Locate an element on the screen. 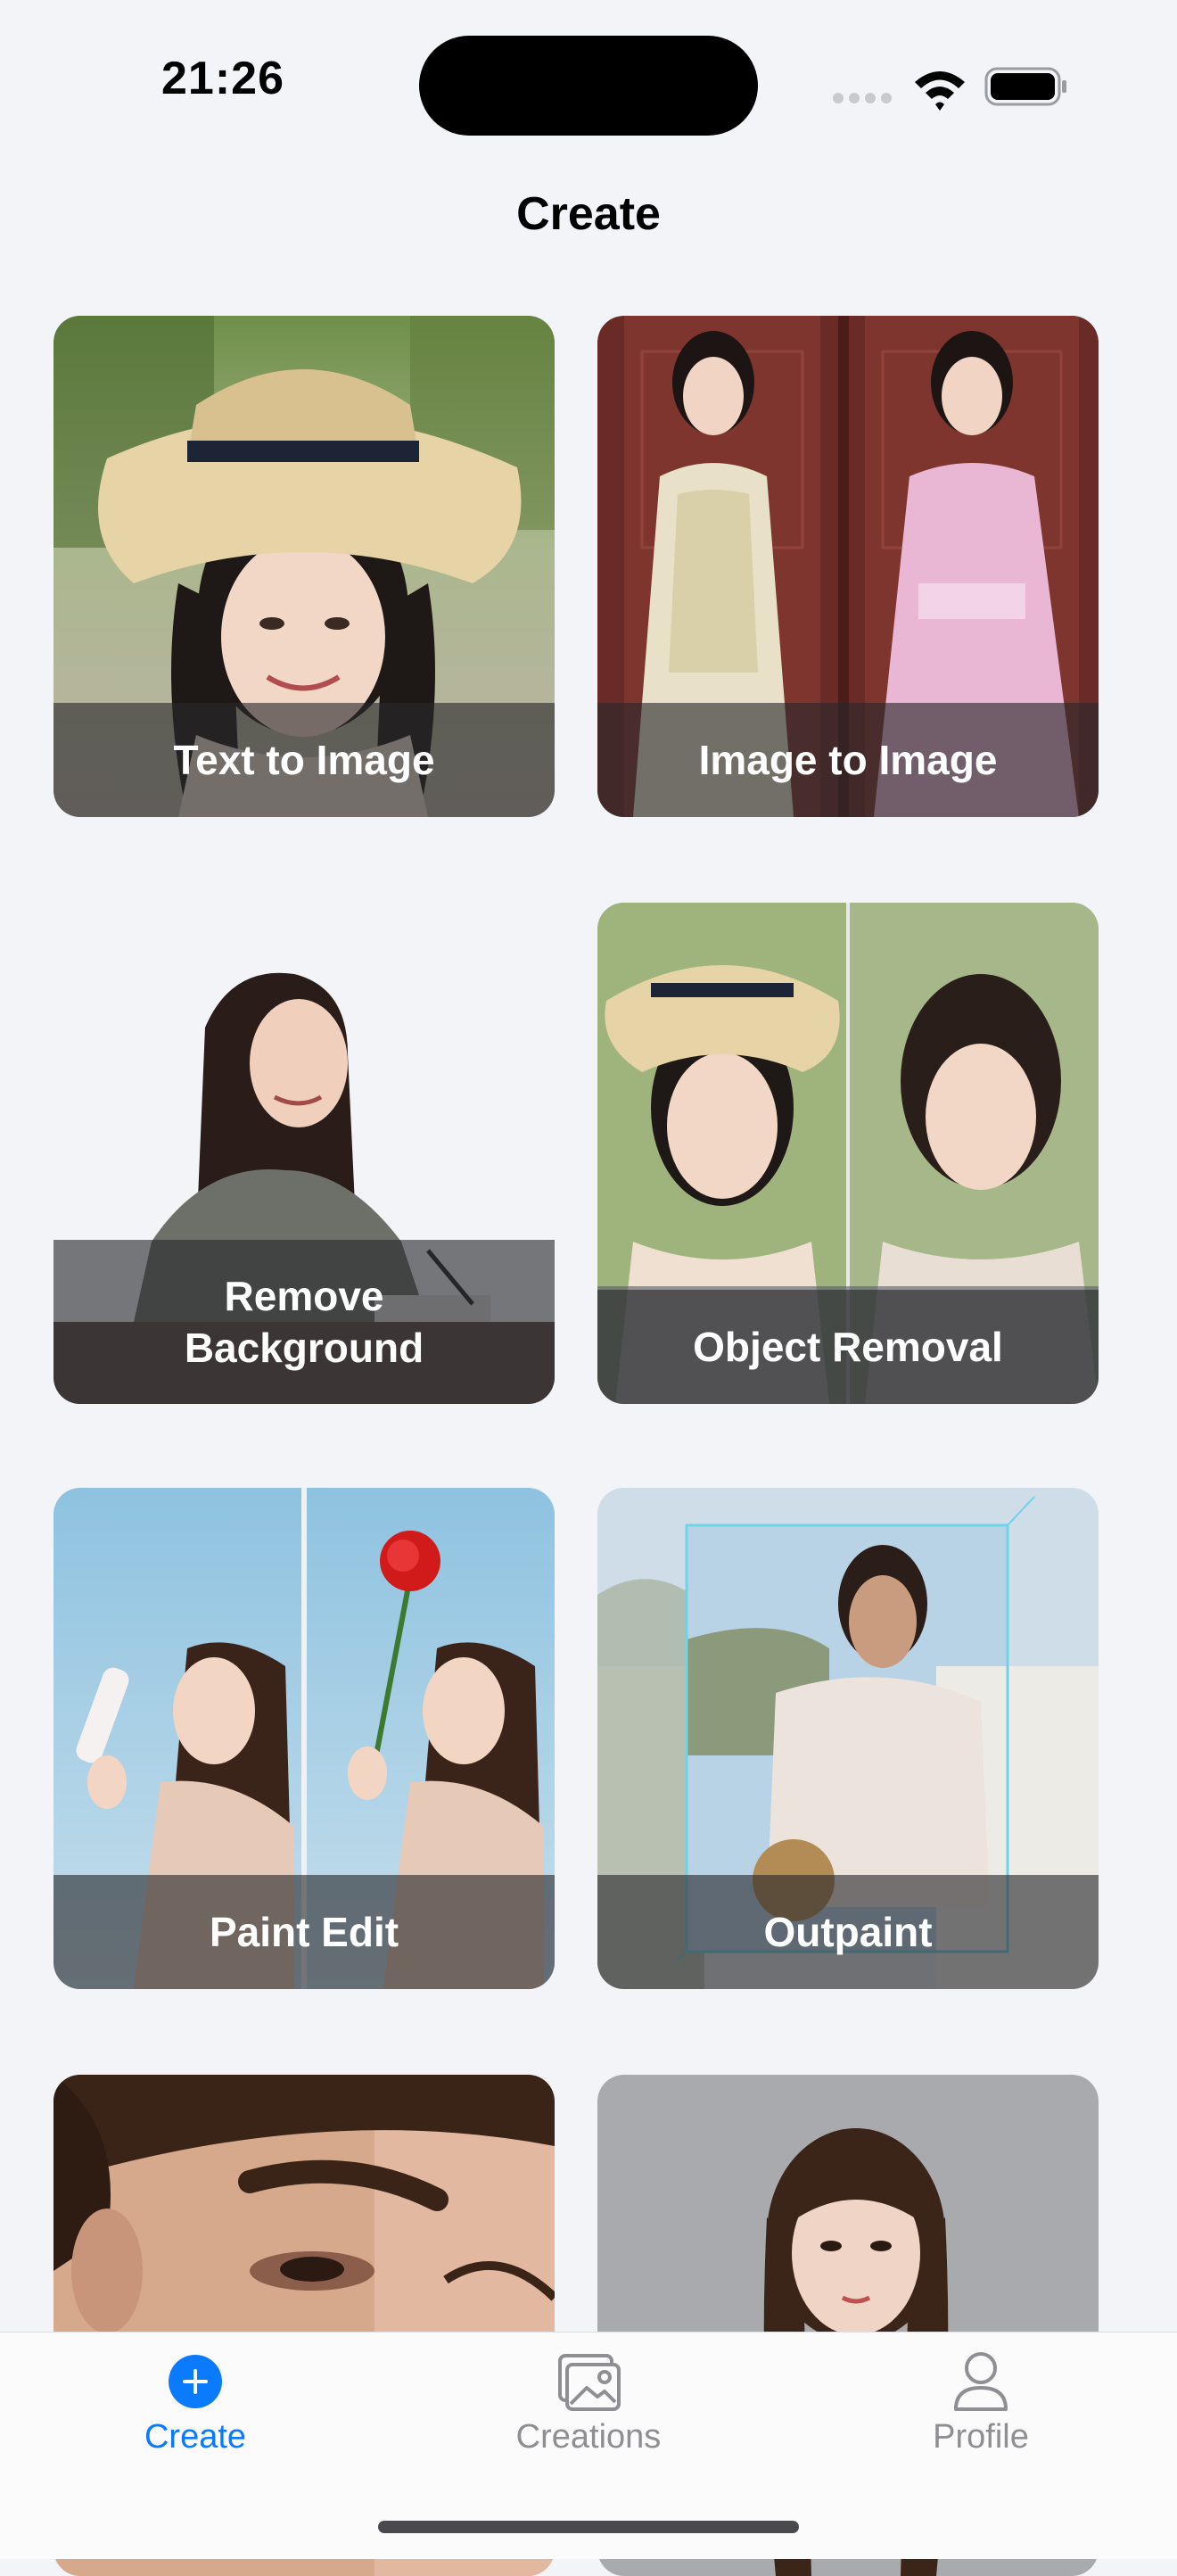 The width and height of the screenshot is (1177, 2576). card-label: Paint Edit is located at coordinates (304, 1932).